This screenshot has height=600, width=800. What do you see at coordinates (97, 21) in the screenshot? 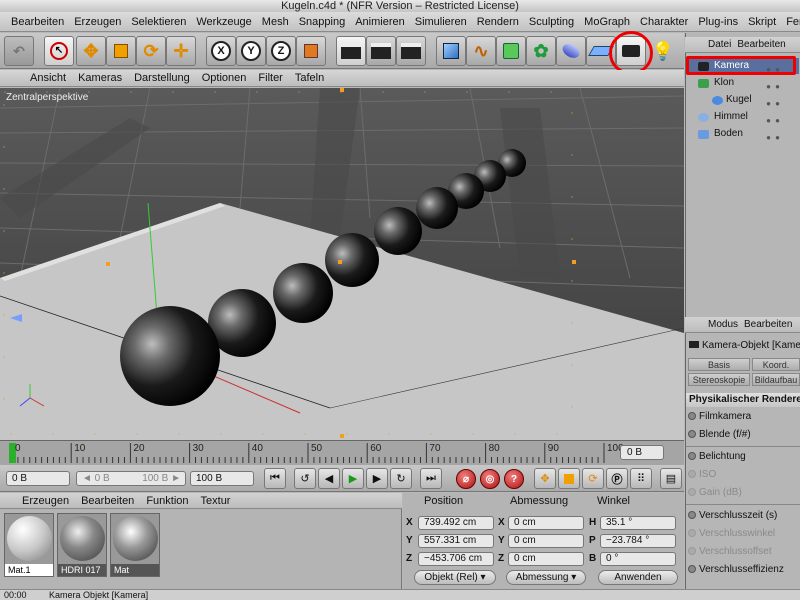
I see `menu-erzeugen: Erzeugen` at bounding box center [97, 21].